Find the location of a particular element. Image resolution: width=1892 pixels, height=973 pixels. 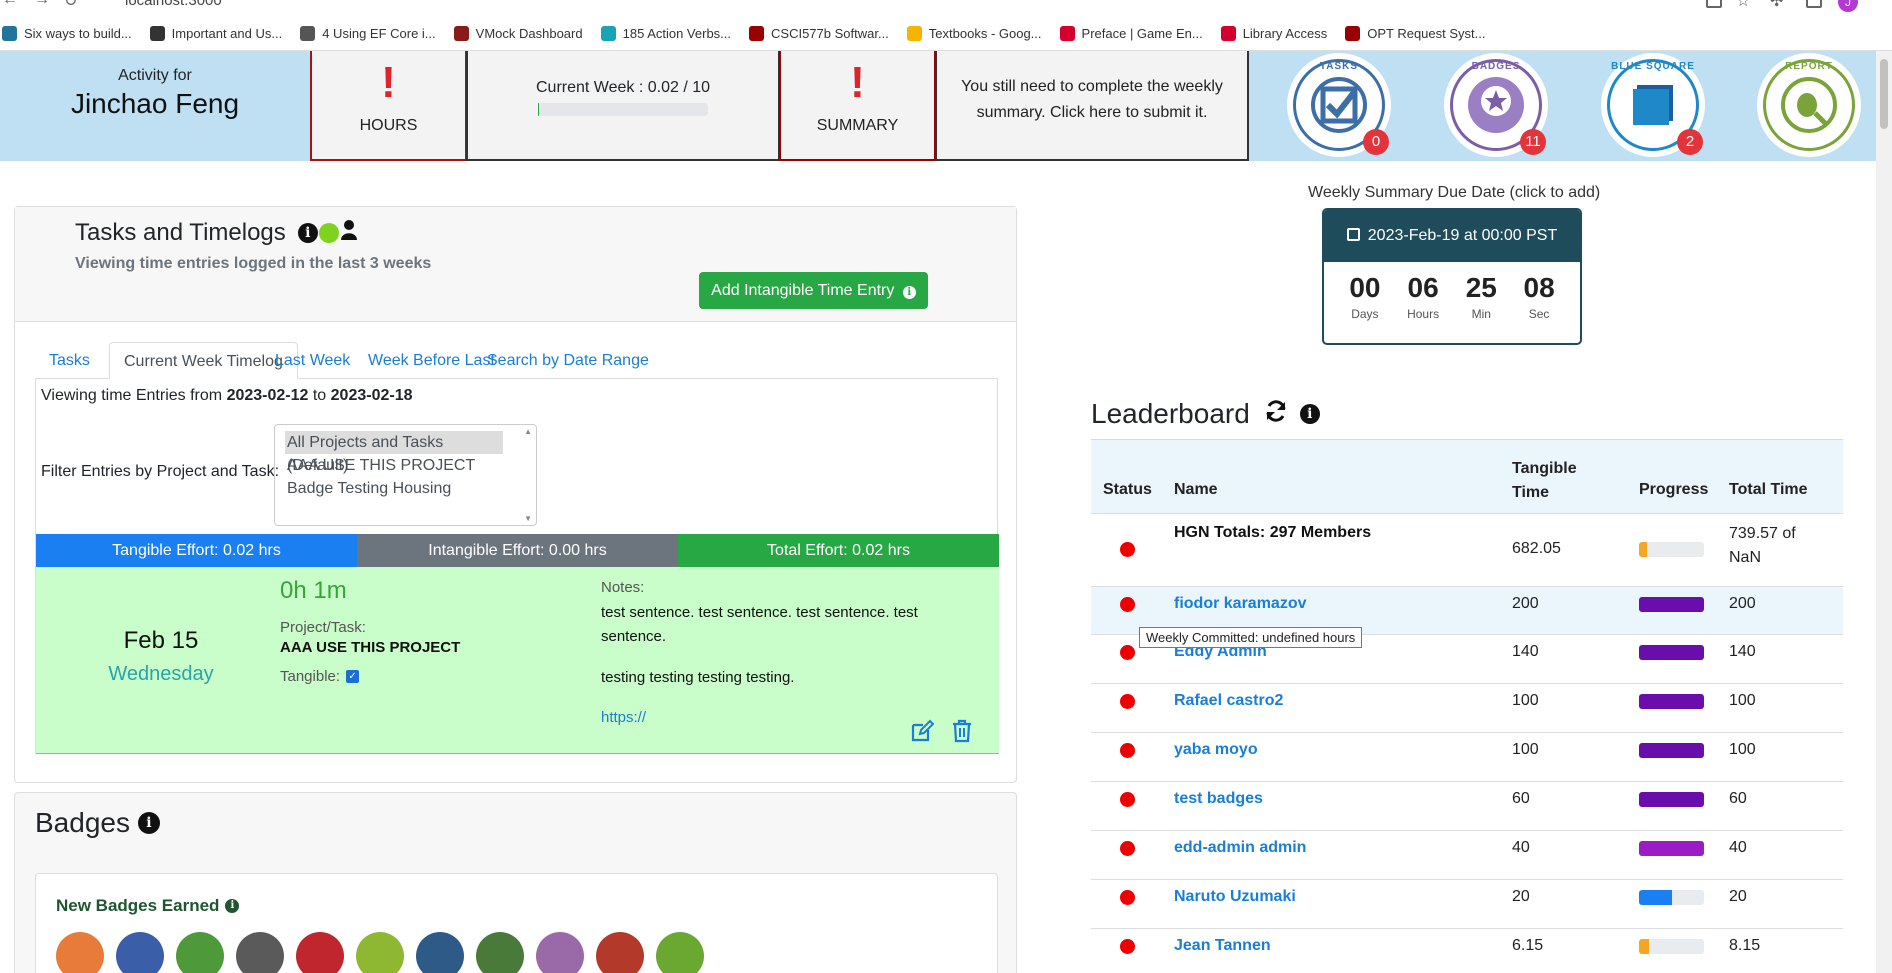

report-bug-badge: REPORT is located at coordinates (1809, 105).